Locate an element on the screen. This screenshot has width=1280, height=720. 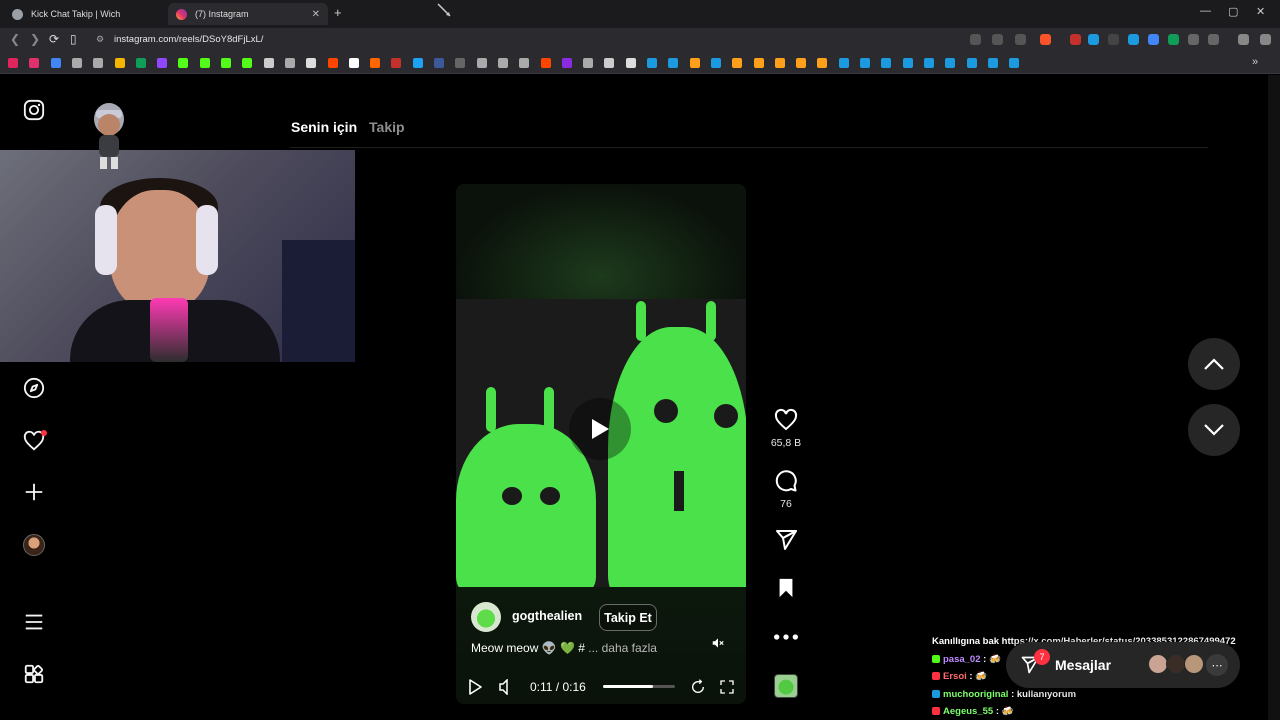
forward-button: ❯ is located at coordinates (35, 39).